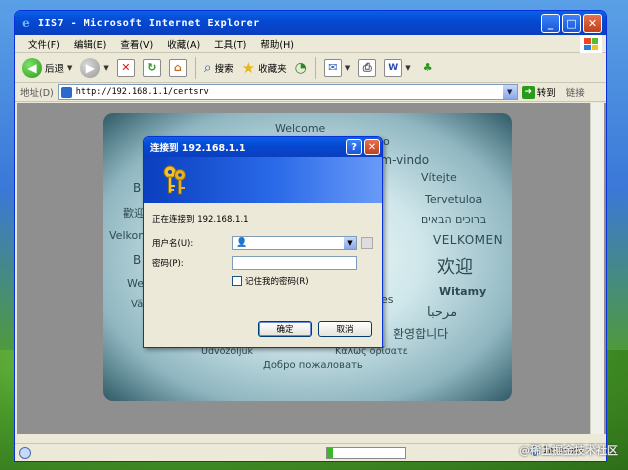 This screenshot has width=628, height=470. What do you see at coordinates (242, 243) in the screenshot?
I see `user-icon: 👤` at bounding box center [242, 243].